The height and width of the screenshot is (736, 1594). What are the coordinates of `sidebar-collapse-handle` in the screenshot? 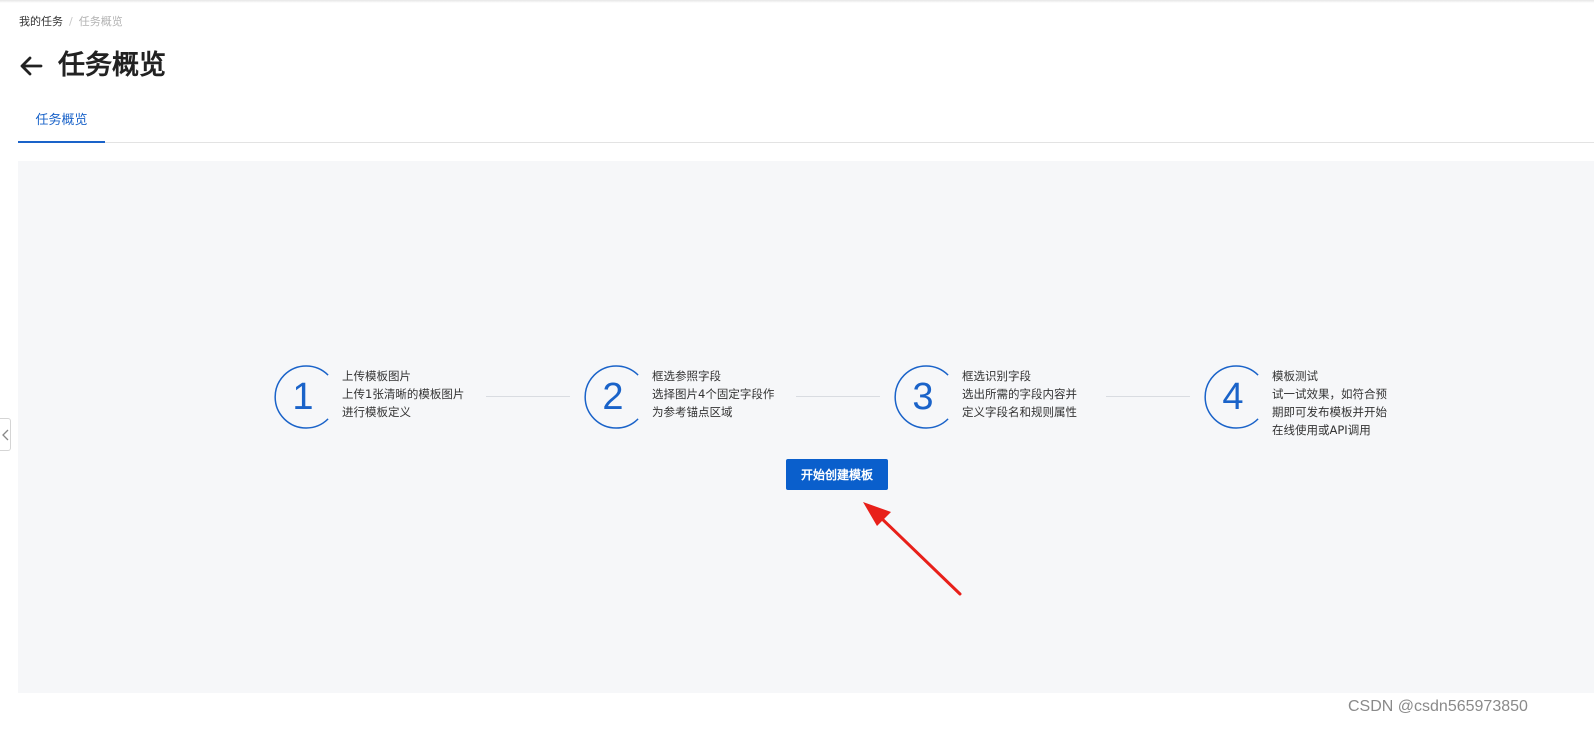 It's located at (5, 434).